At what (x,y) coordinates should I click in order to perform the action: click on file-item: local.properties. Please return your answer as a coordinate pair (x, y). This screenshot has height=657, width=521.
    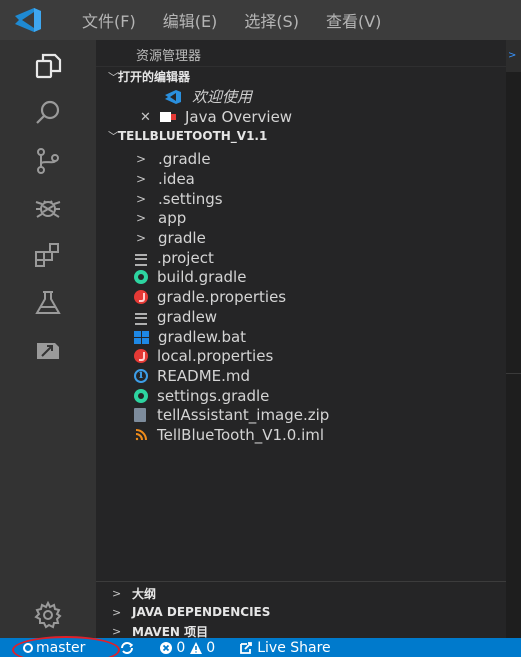
    Looking at the image, I should click on (301, 356).